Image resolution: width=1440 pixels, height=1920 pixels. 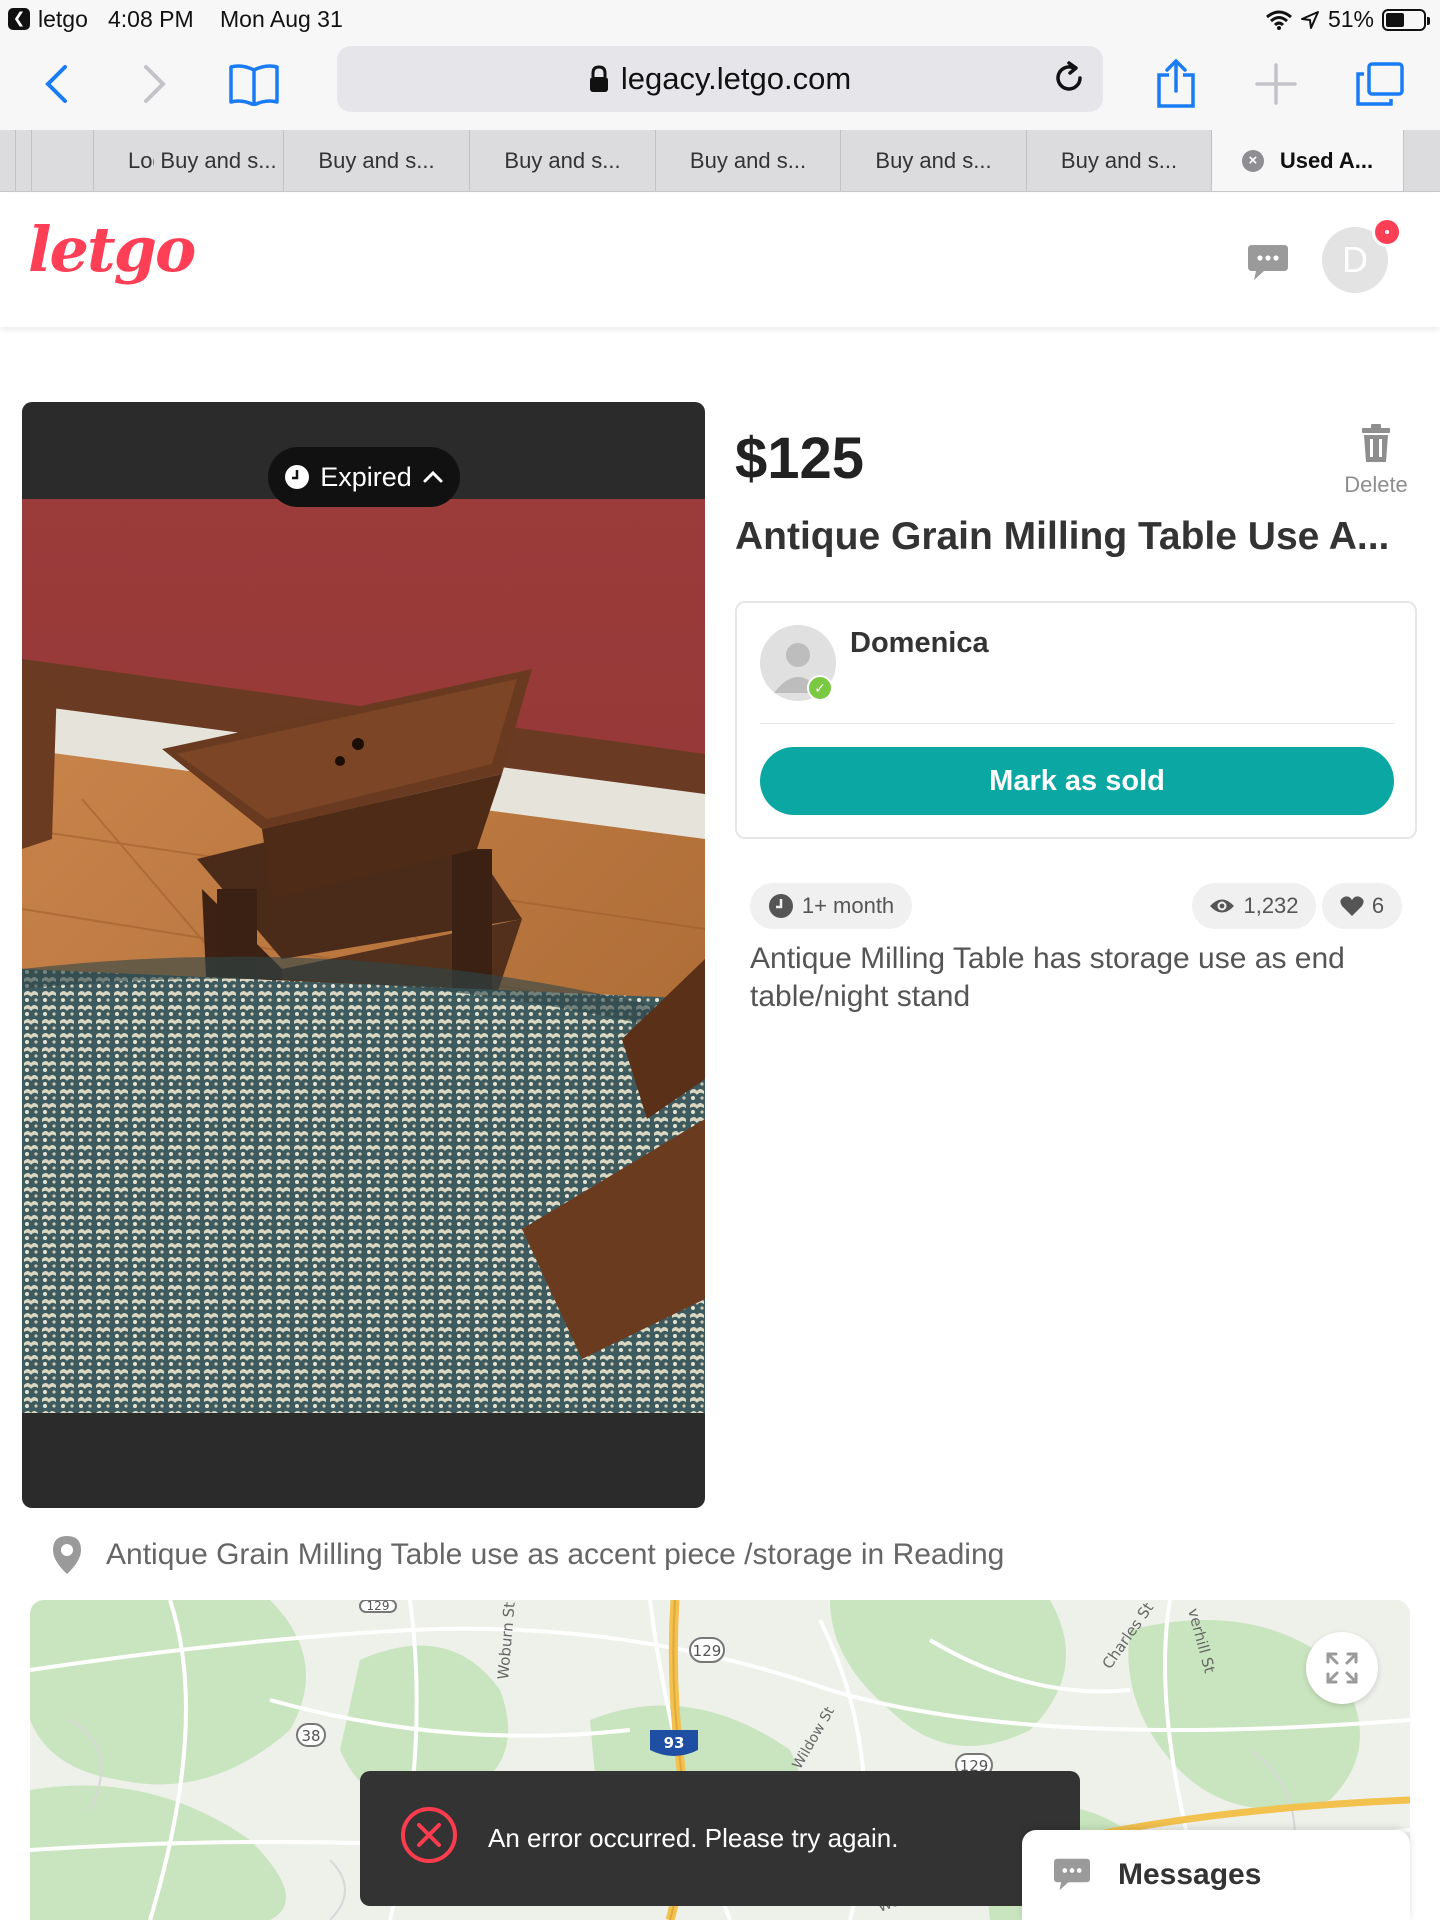 What do you see at coordinates (1380, 84) in the screenshot?
I see `tabs-overview-icon` at bounding box center [1380, 84].